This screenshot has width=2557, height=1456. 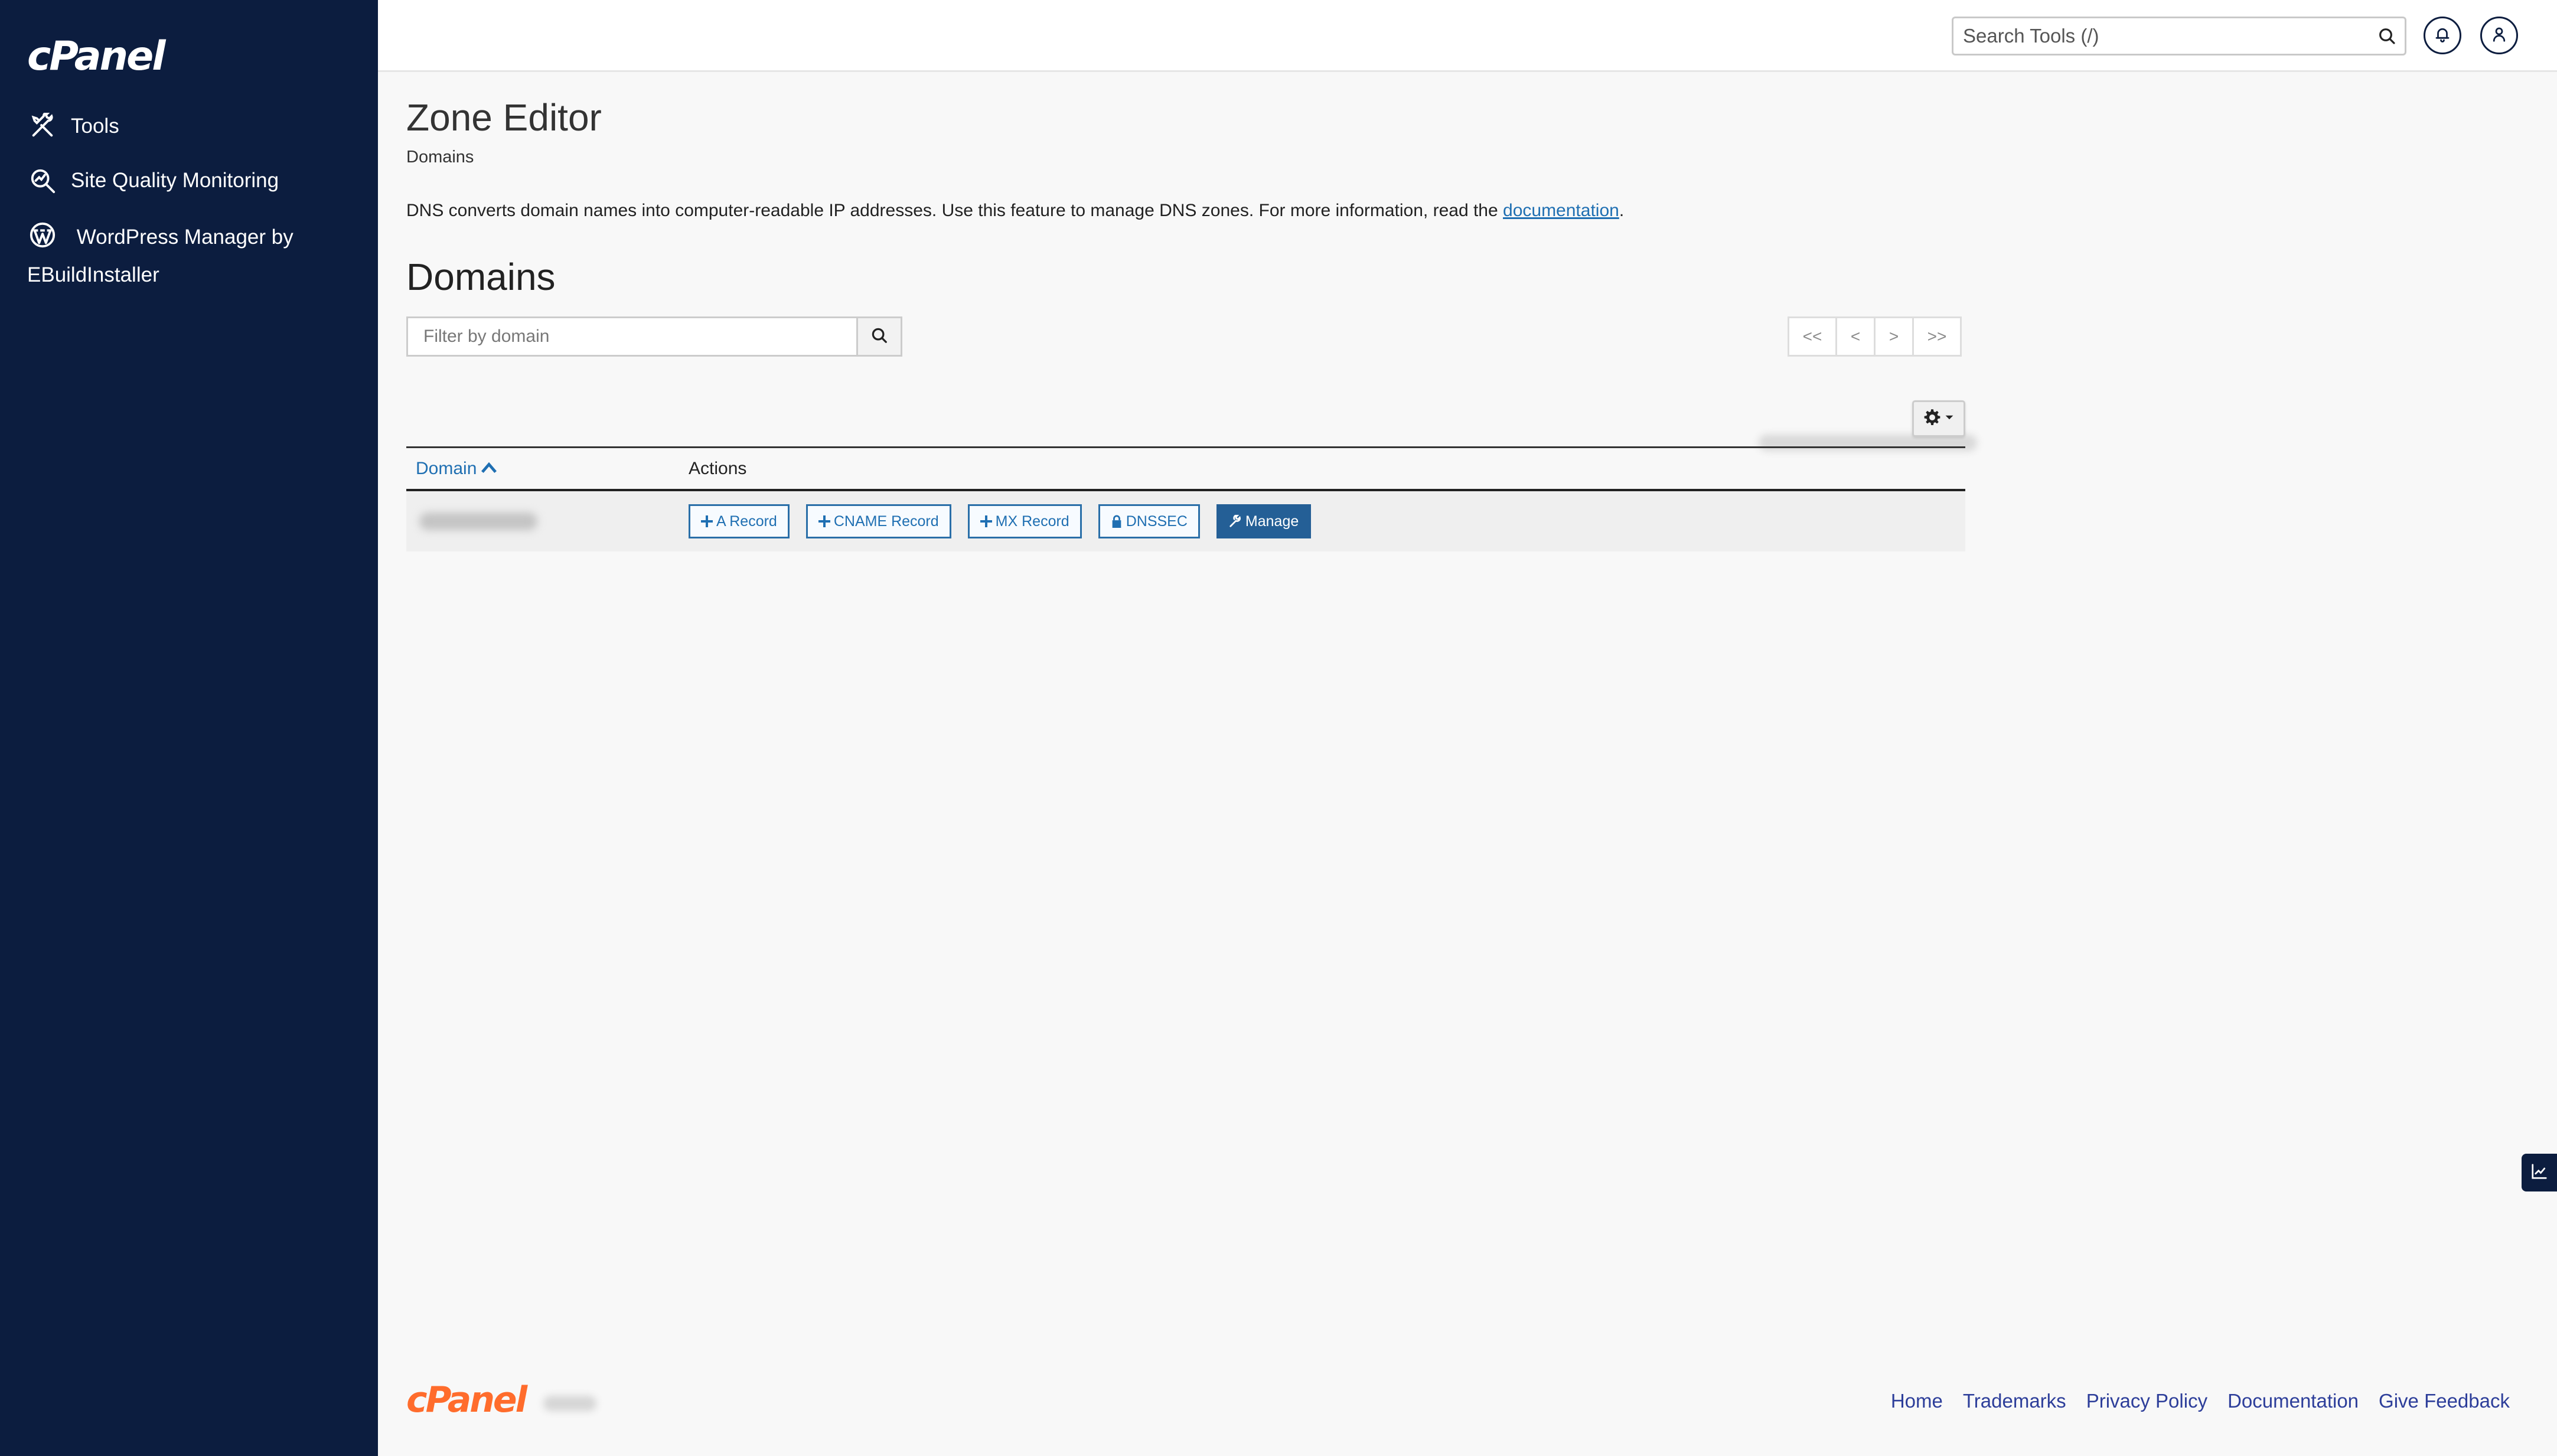 What do you see at coordinates (718, 468) in the screenshot?
I see `actions-column-header: Actions` at bounding box center [718, 468].